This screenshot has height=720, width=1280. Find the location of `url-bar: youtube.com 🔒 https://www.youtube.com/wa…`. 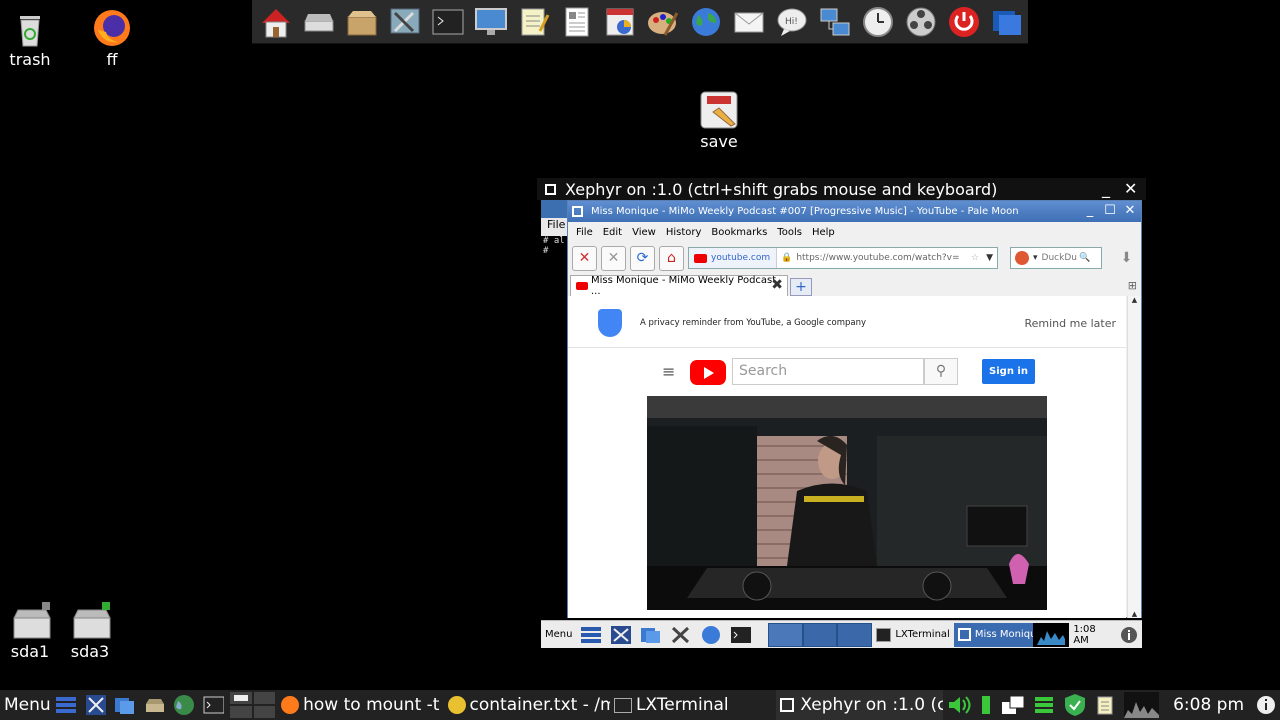

url-bar: youtube.com 🔒 https://www.youtube.com/wa… is located at coordinates (843, 258).